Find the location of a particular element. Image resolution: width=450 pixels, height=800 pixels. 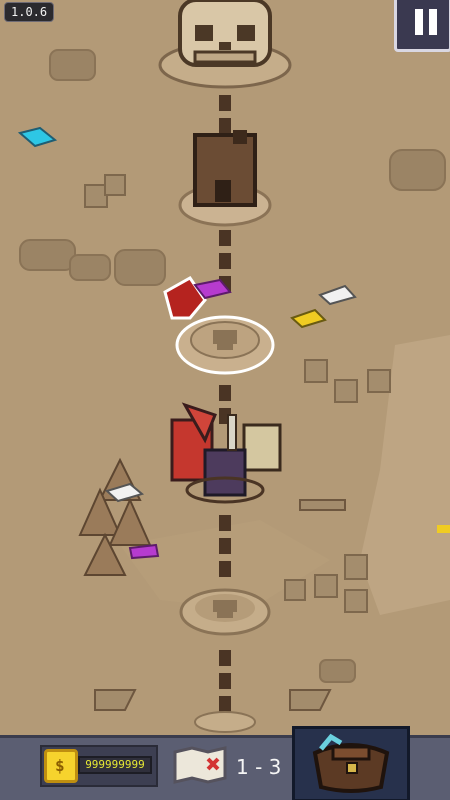

boss-level-node is located at coordinates (225, 44).